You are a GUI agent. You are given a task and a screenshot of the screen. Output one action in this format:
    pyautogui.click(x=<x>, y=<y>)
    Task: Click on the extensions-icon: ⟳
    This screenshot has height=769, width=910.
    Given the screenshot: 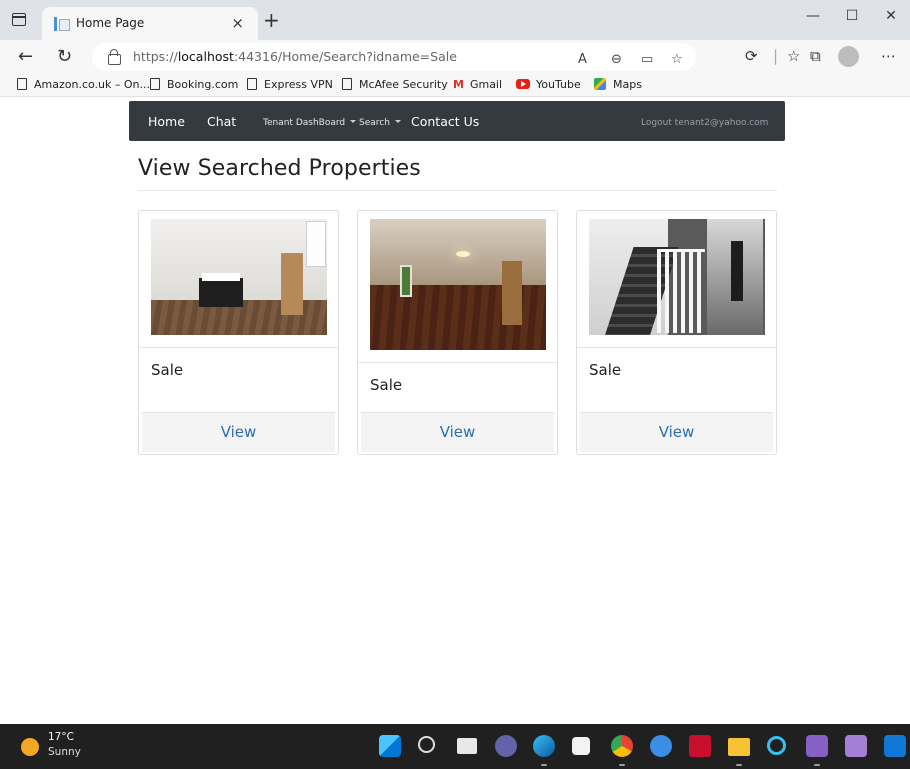 What is the action you would take?
    pyautogui.click(x=751, y=56)
    